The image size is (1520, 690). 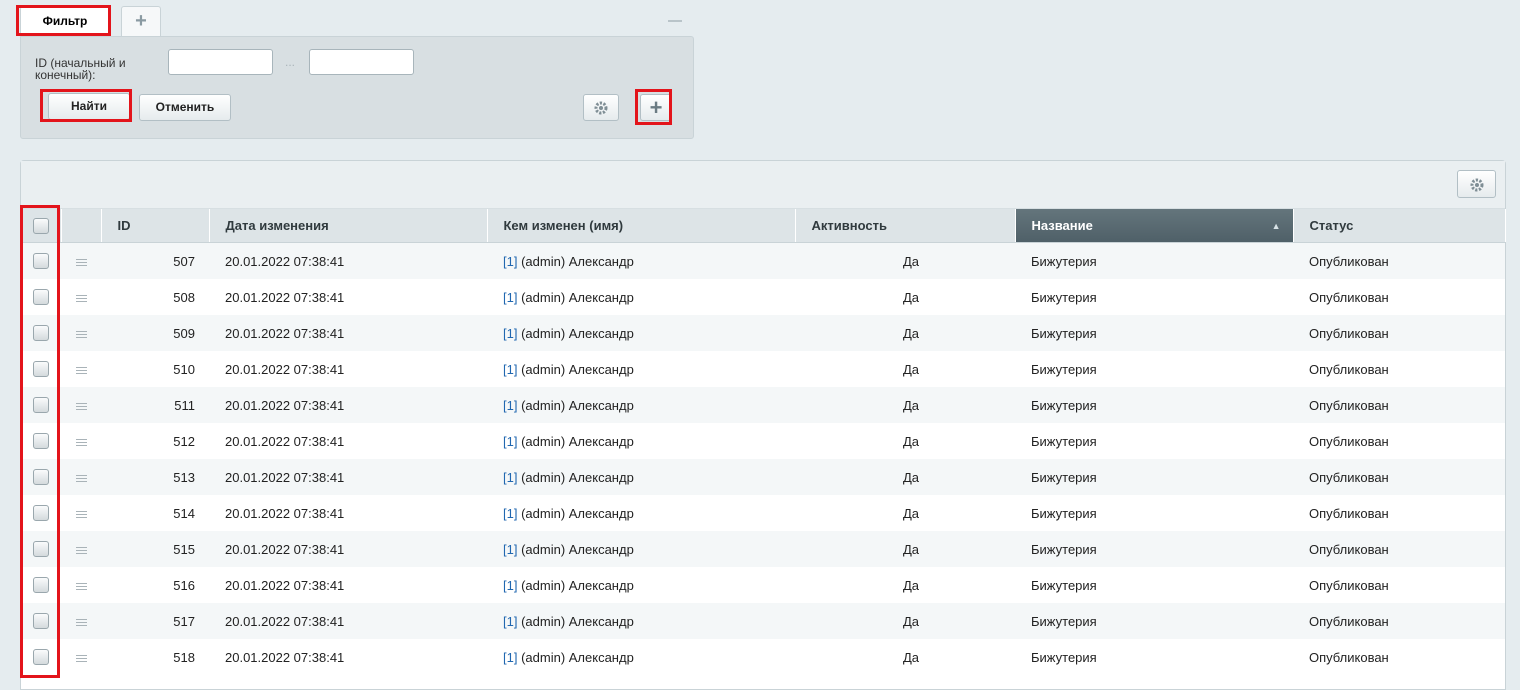 I want to click on cancel-button: Отменить, so click(x=185, y=107).